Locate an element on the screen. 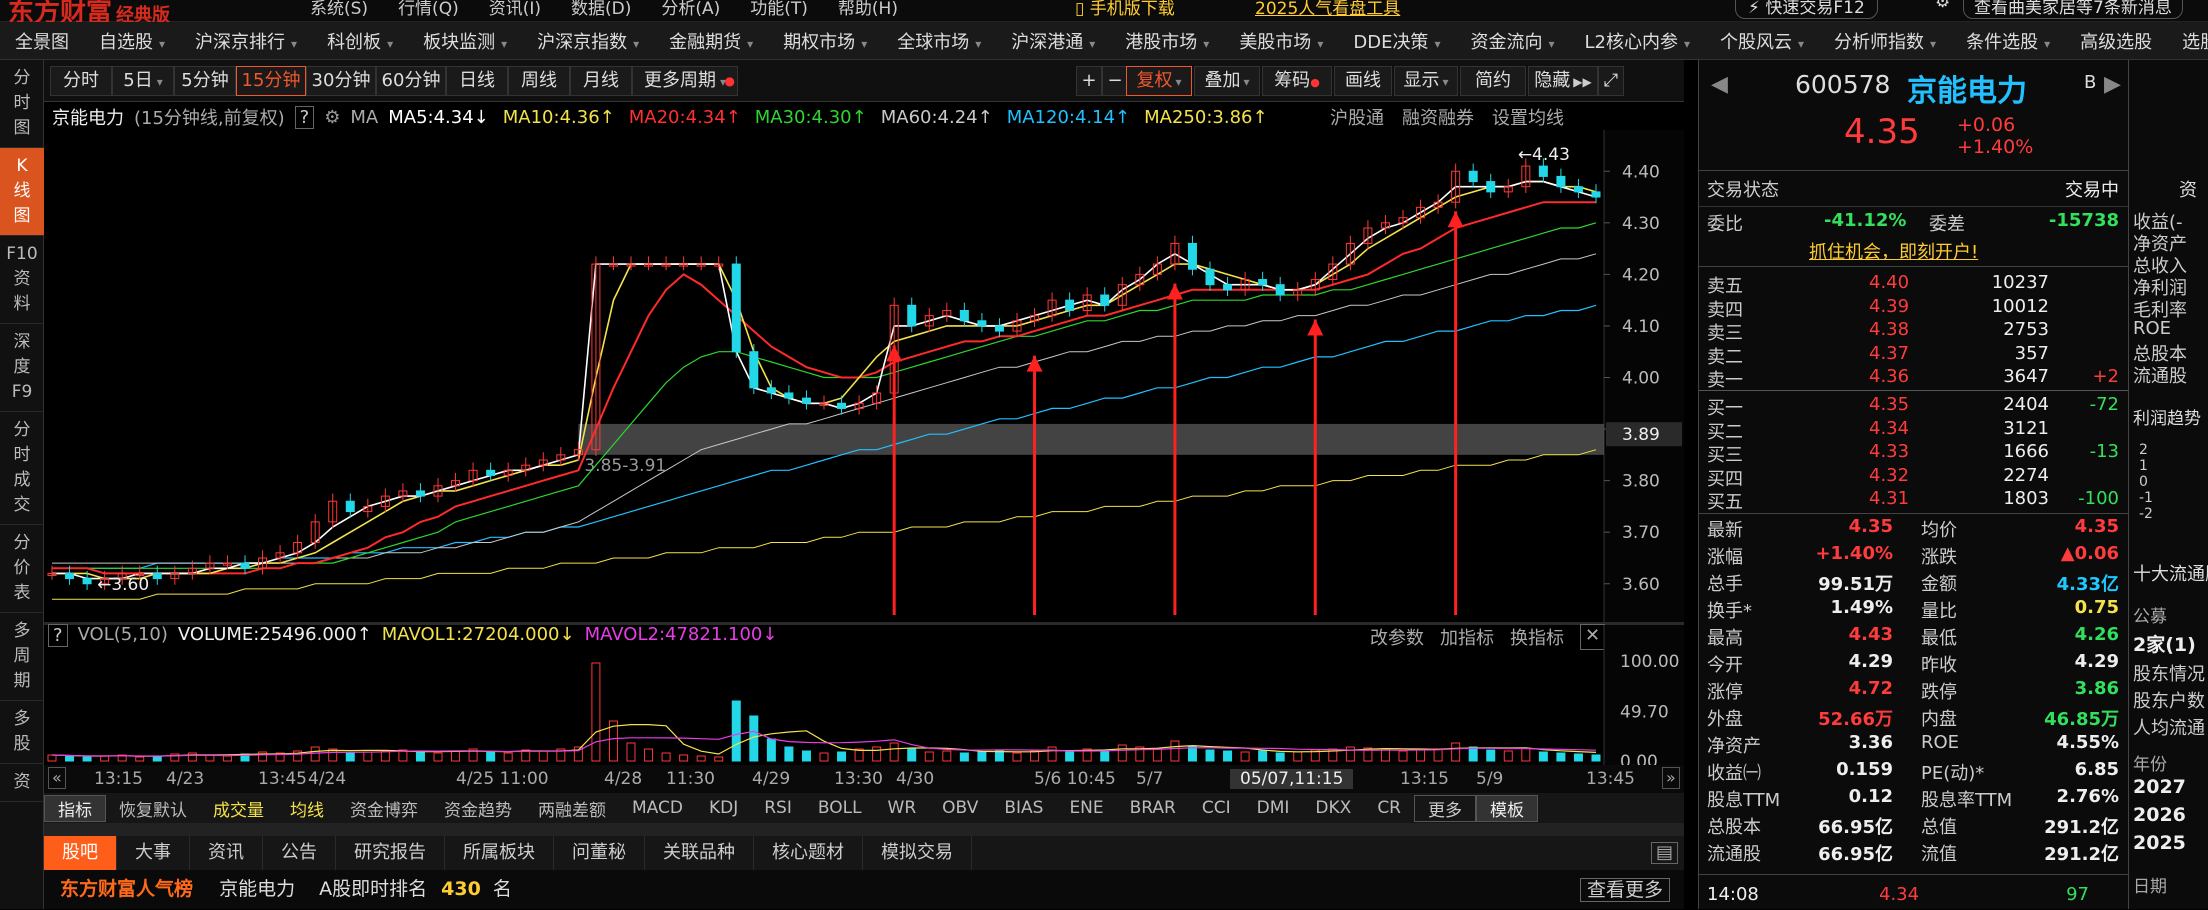 The image size is (2208, 910). fullscreen-icon: ⤢ is located at coordinates (1611, 81).